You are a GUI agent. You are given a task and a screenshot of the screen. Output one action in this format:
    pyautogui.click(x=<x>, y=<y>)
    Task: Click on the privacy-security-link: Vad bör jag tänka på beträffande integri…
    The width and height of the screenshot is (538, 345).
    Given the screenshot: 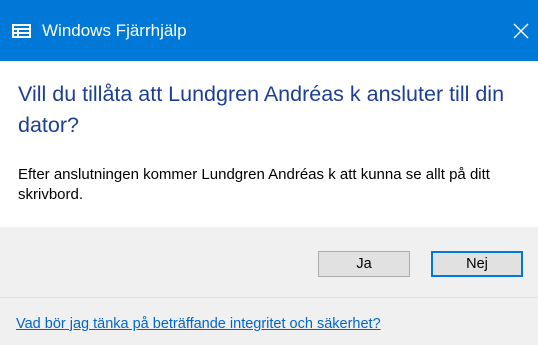 What is the action you would take?
    pyautogui.click(x=198, y=324)
    